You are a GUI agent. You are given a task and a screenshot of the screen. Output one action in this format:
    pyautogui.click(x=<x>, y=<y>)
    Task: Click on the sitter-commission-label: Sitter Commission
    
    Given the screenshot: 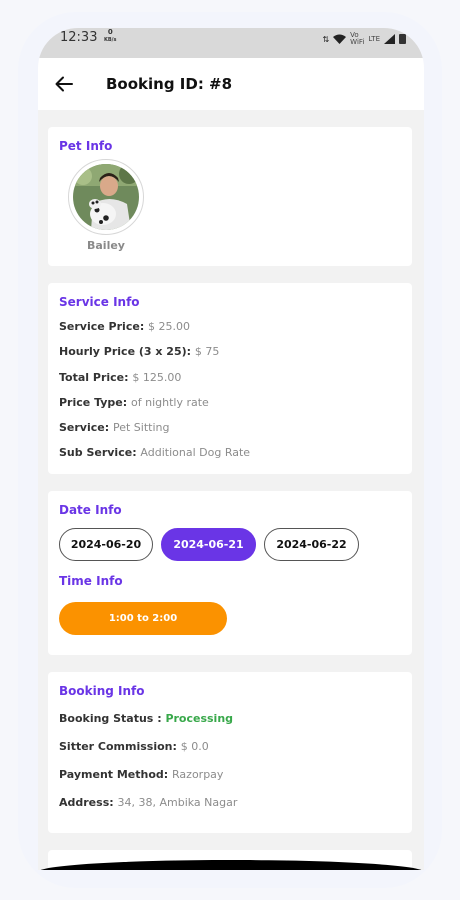 What is the action you would take?
    pyautogui.click(x=116, y=746)
    